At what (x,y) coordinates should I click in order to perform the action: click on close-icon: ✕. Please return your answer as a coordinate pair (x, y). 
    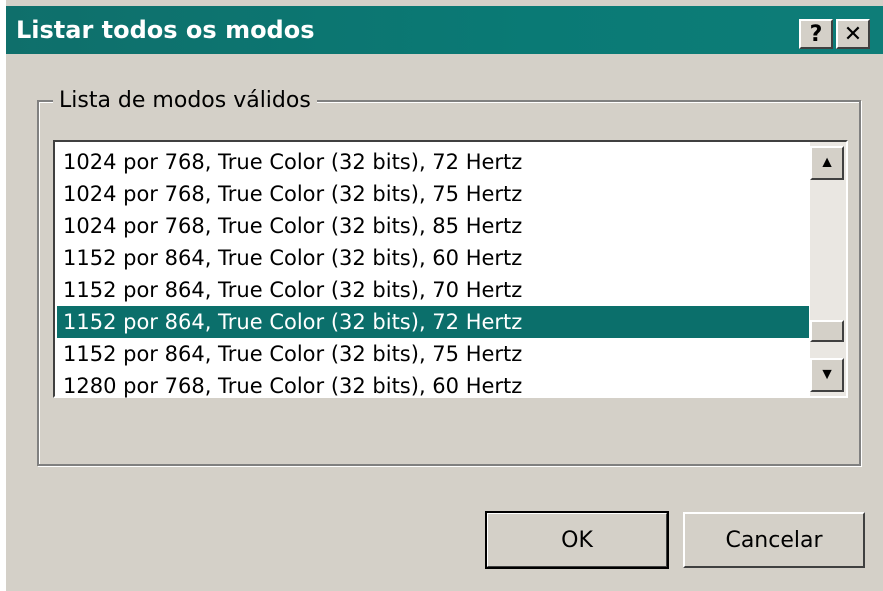
    Looking at the image, I should click on (853, 34).